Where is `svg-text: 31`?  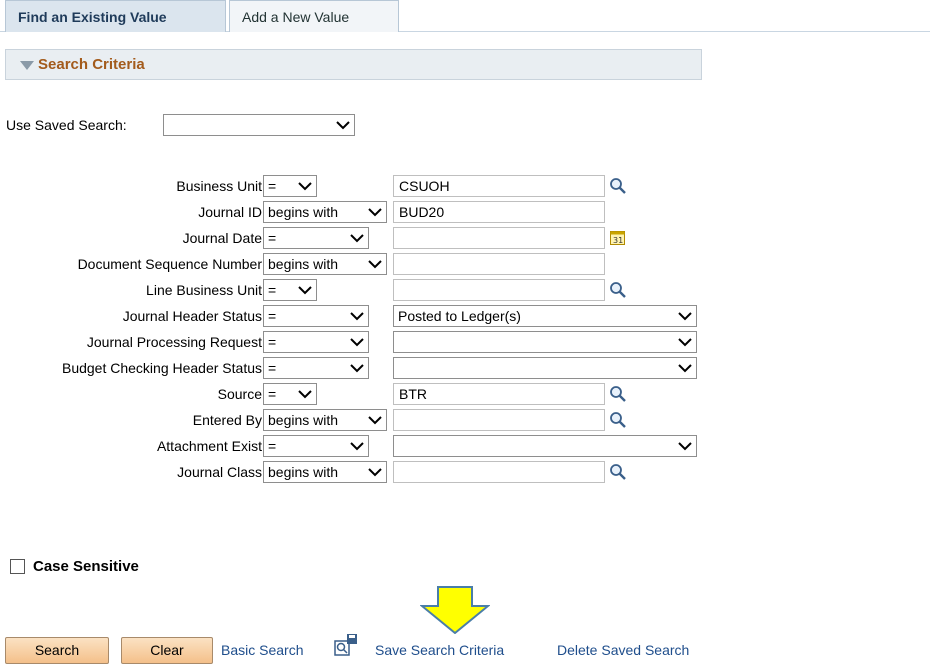 svg-text: 31 is located at coordinates (618, 240).